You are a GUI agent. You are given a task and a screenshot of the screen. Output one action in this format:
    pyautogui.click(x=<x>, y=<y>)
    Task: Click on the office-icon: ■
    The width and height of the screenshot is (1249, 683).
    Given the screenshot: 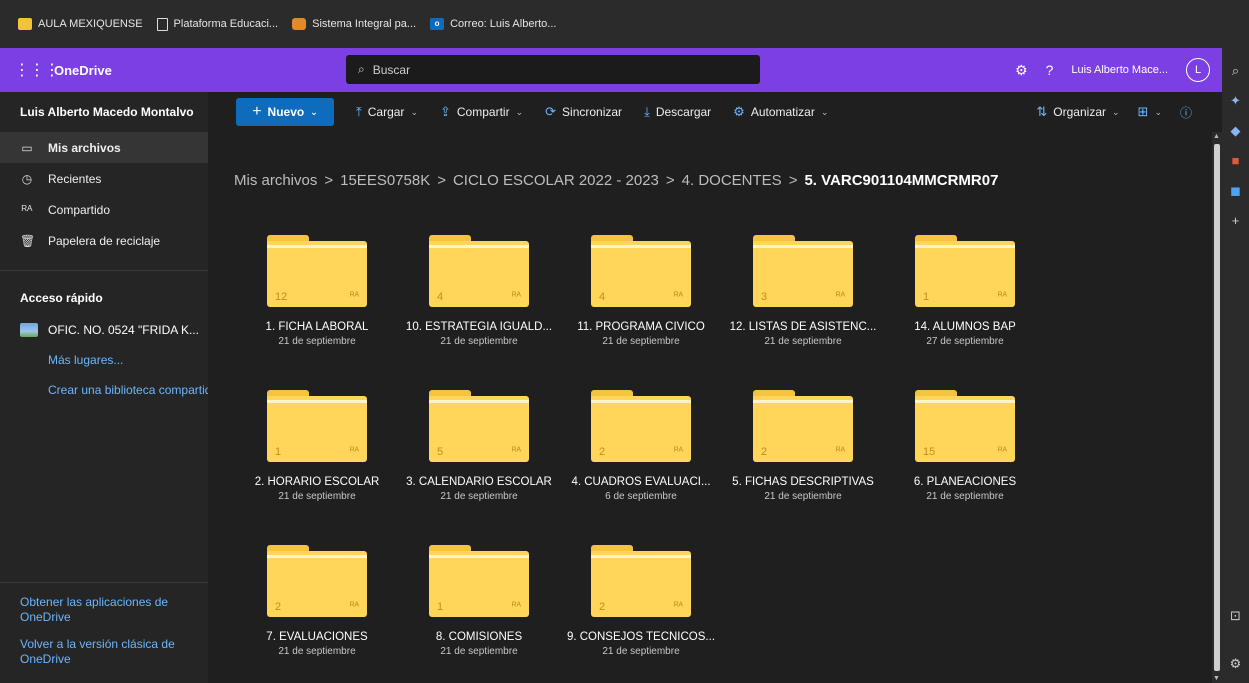 What is the action you would take?
    pyautogui.click(x=1236, y=161)
    